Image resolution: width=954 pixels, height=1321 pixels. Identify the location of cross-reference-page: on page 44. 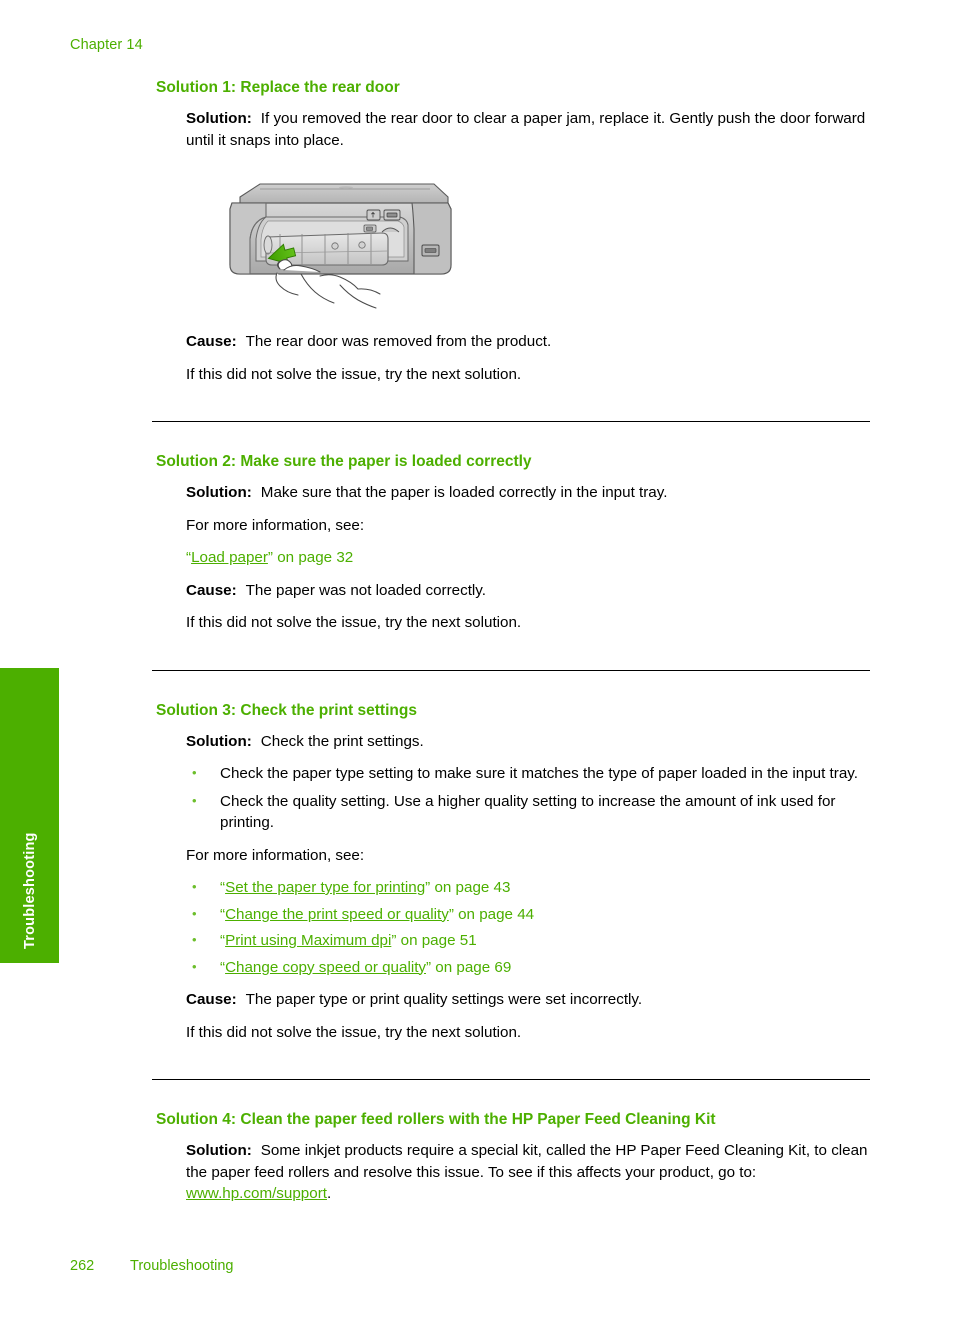
(494, 914).